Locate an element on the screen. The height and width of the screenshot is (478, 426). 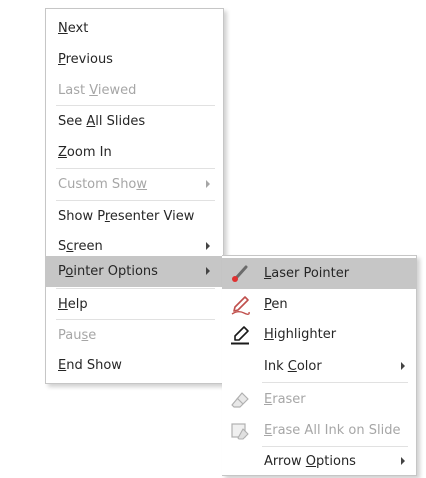
submenu-item-erase-all-ink: Erase All Ink on Slide is located at coordinates (319, 430).